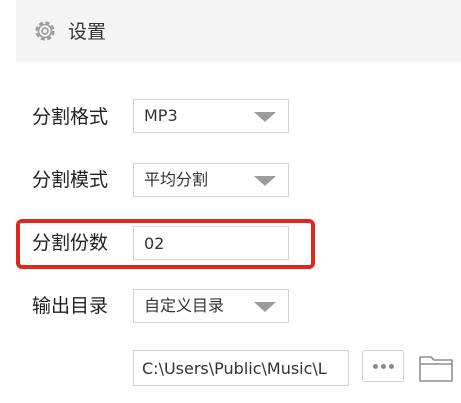 The height and width of the screenshot is (403, 461). What do you see at coordinates (161, 115) in the screenshot?
I see `format-selected-value: MP3` at bounding box center [161, 115].